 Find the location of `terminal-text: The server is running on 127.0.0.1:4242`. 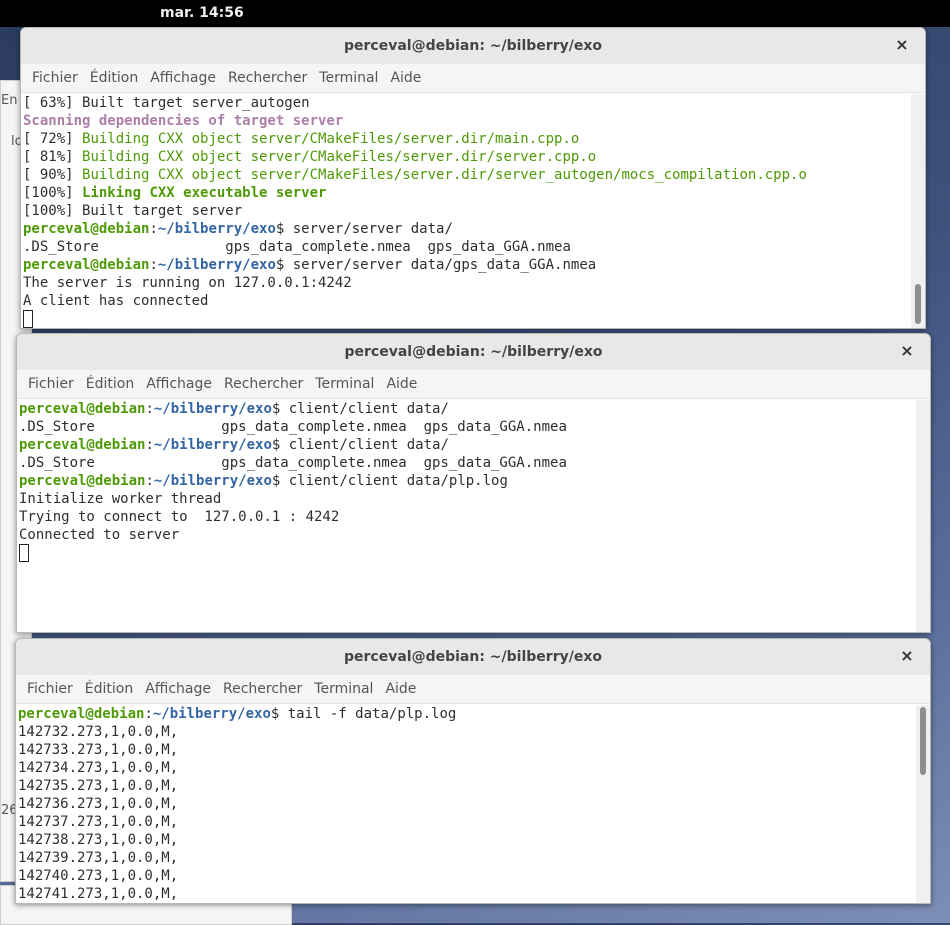

terminal-text: The server is running on 127.0.0.1:4242 is located at coordinates (187, 283).